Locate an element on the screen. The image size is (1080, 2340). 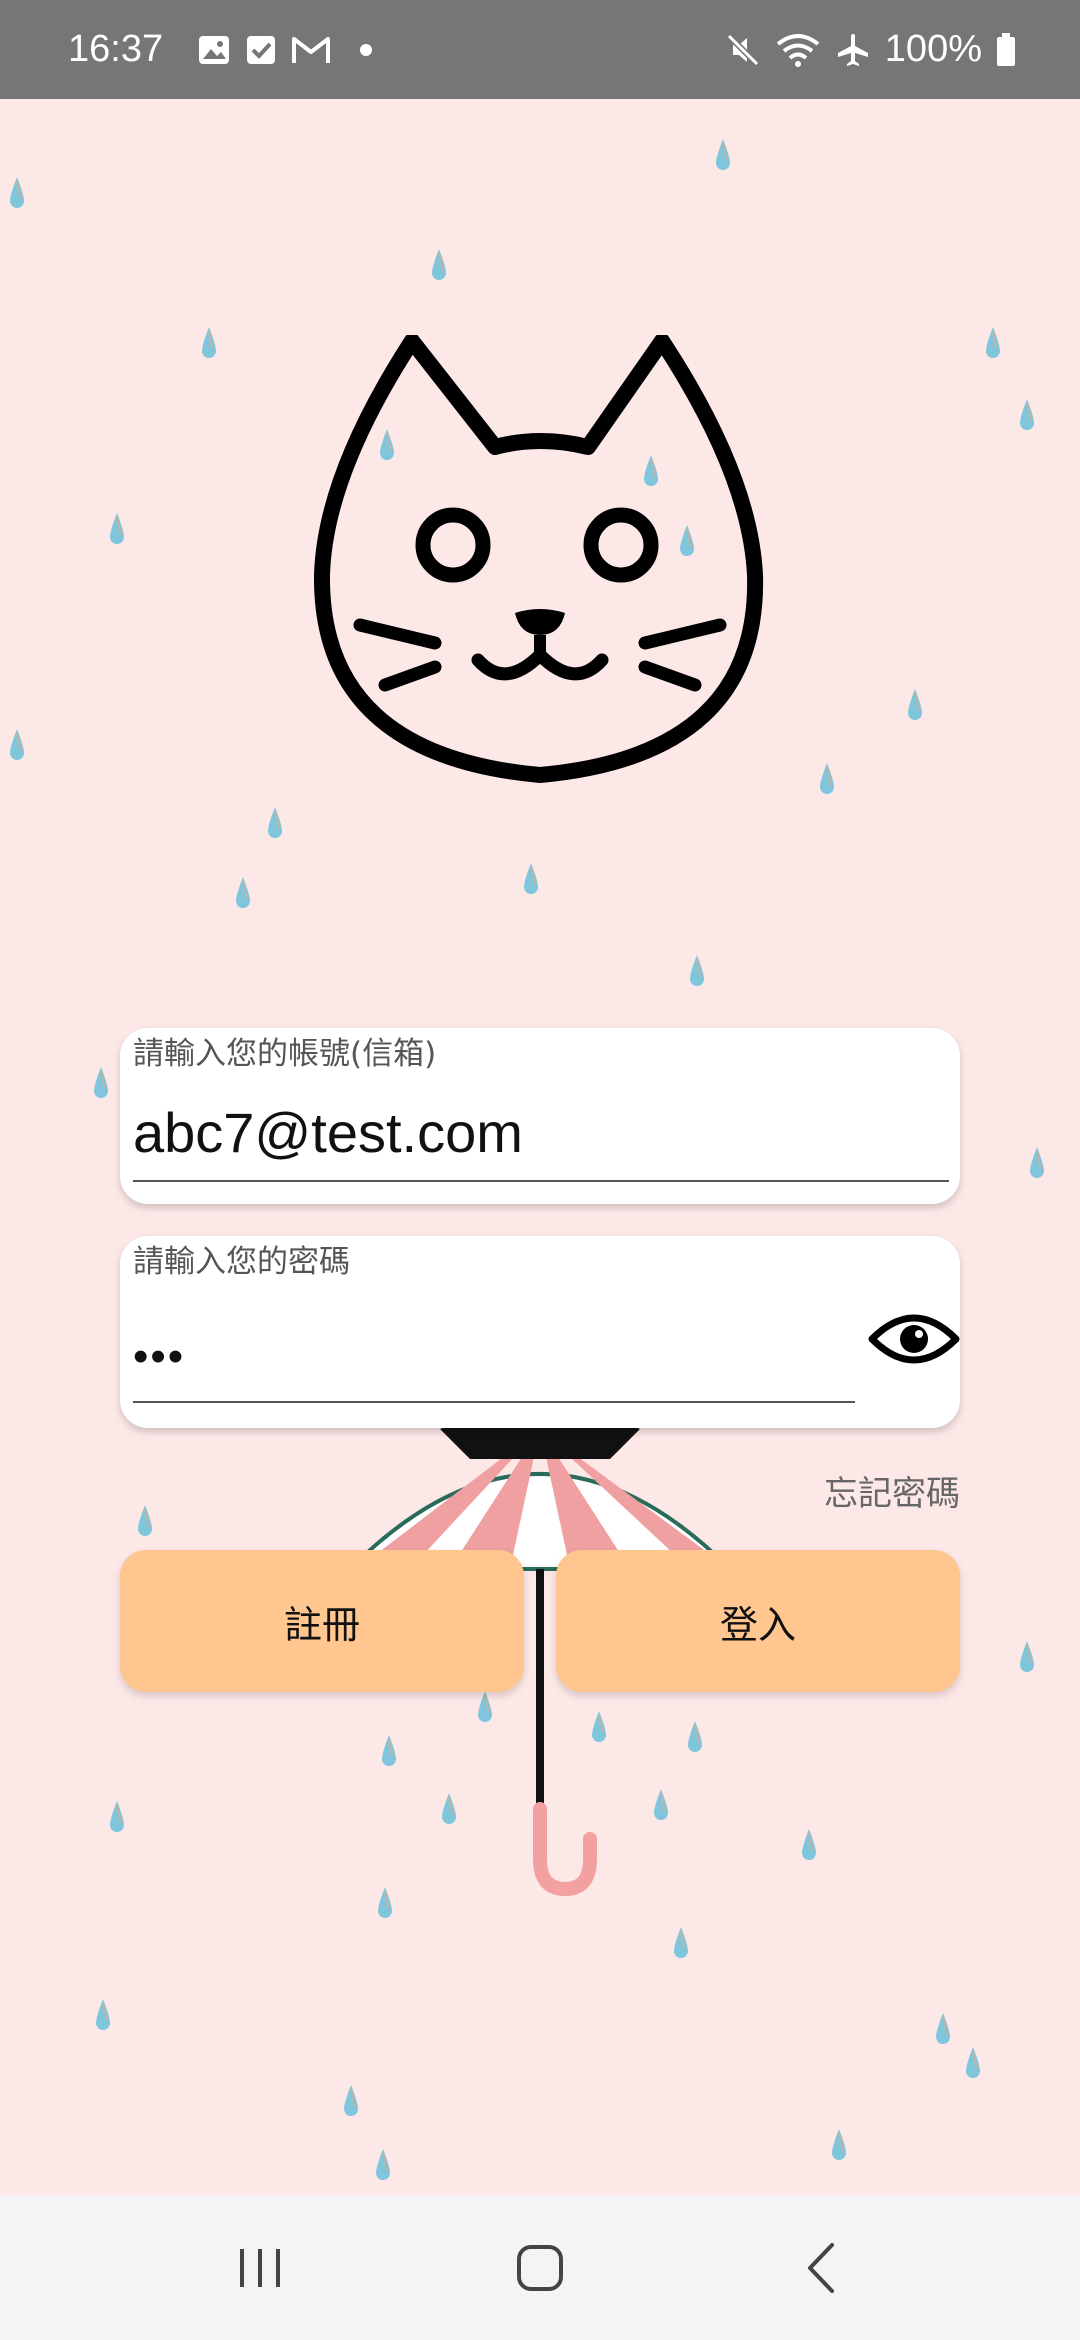
login-button: 登入 is located at coordinates (758, 1621).